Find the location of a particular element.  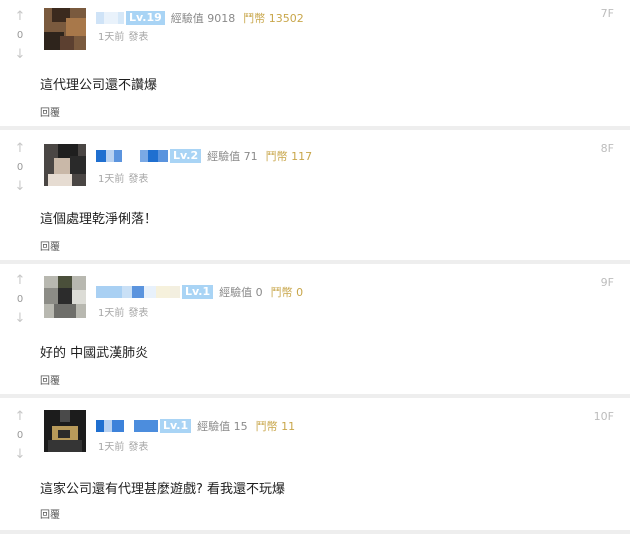

gold-stat: 鬥幣 13502 is located at coordinates (273, 18).